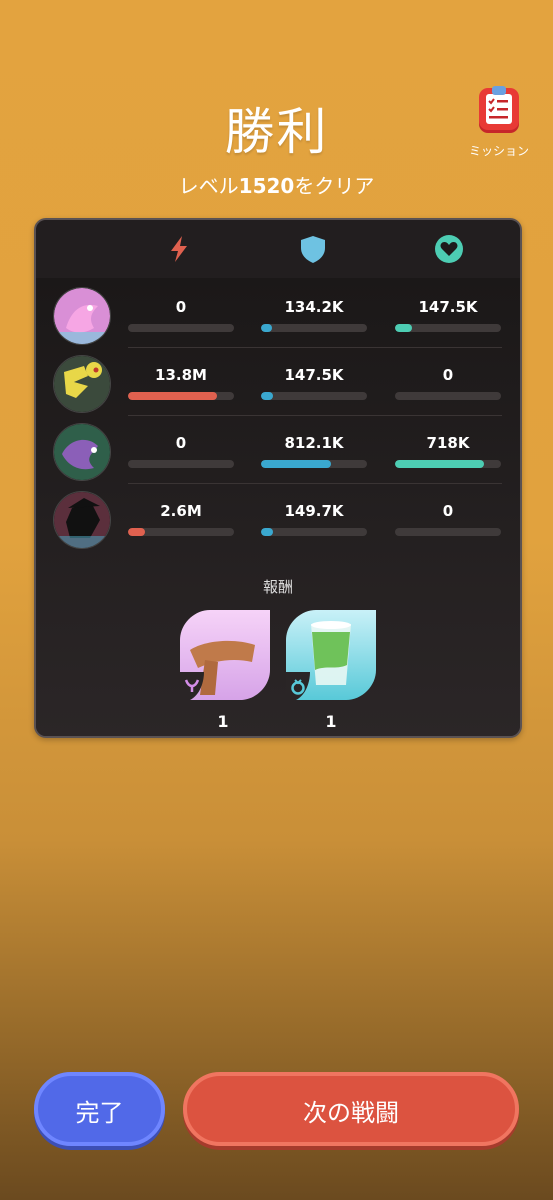 The width and height of the screenshot is (553, 1200). Describe the element at coordinates (82, 384) in the screenshot. I see `yellow-hydra-avatar` at that location.